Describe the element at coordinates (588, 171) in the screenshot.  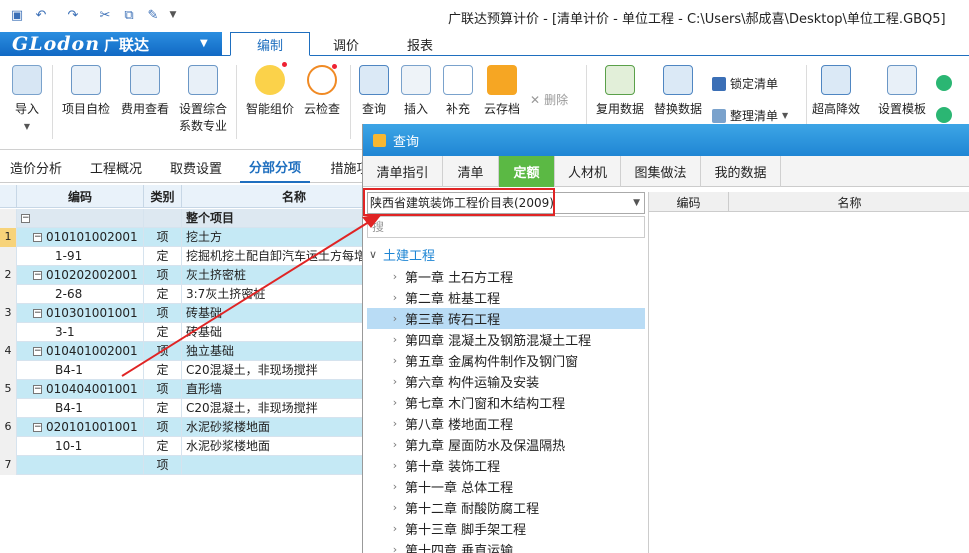
I see `tab-labor-material: 人材机` at that location.